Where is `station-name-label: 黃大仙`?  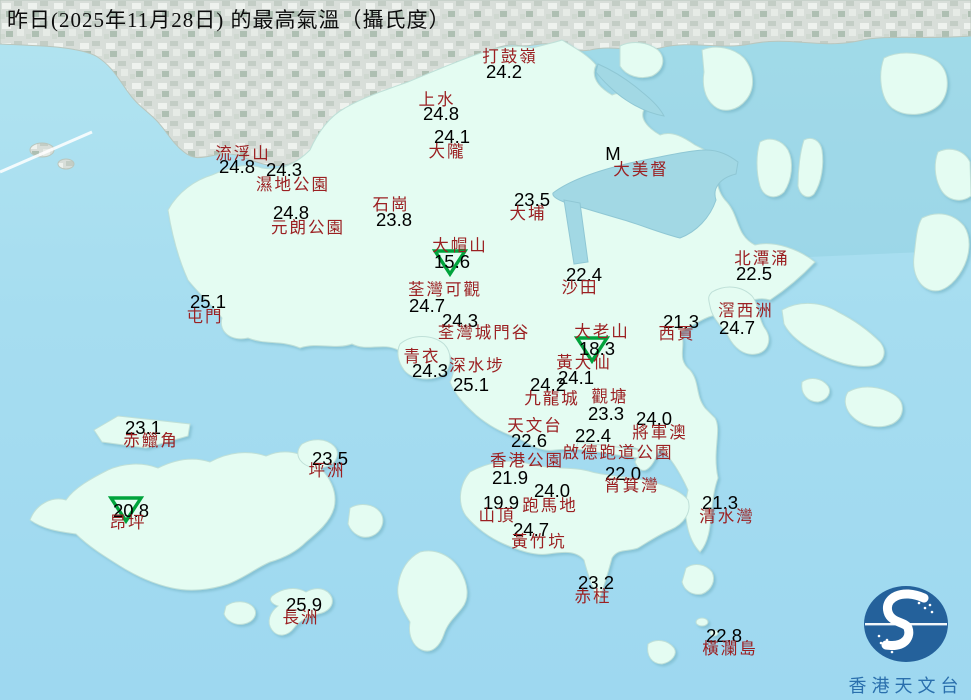
station-name-label: 黃大仙 is located at coordinates (584, 362).